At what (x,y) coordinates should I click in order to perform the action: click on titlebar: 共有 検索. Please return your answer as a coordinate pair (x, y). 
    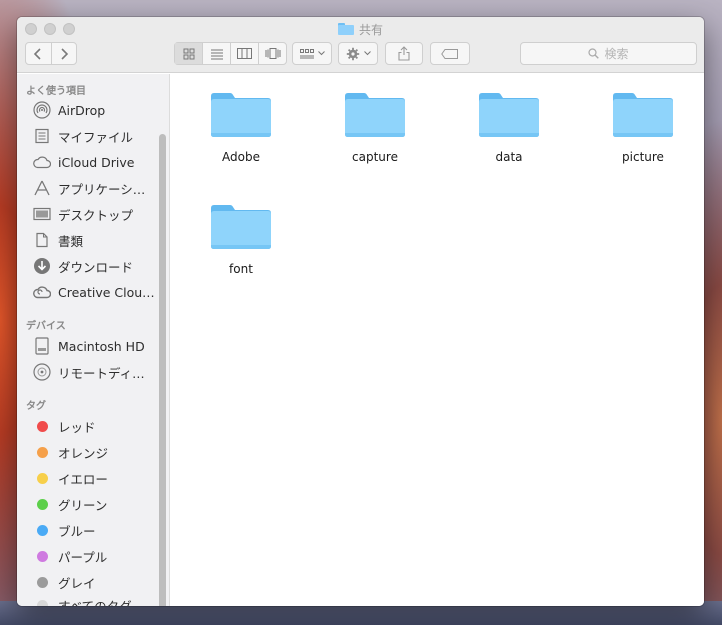
    Looking at the image, I should click on (360, 45).